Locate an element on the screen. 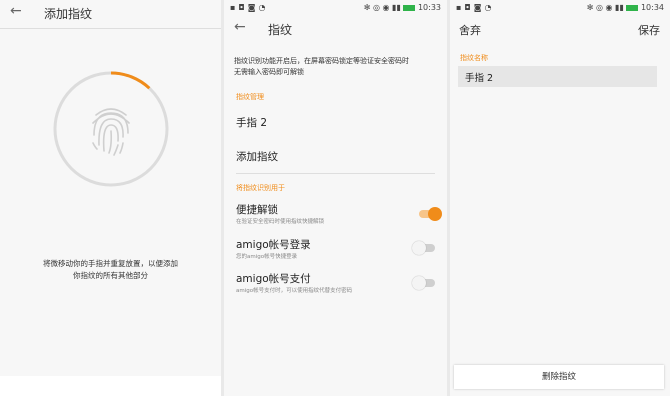  instruction-text: 将微移动你的手指并重复放置，以便添加 你指纹的所有其他部分 is located at coordinates (110, 269).